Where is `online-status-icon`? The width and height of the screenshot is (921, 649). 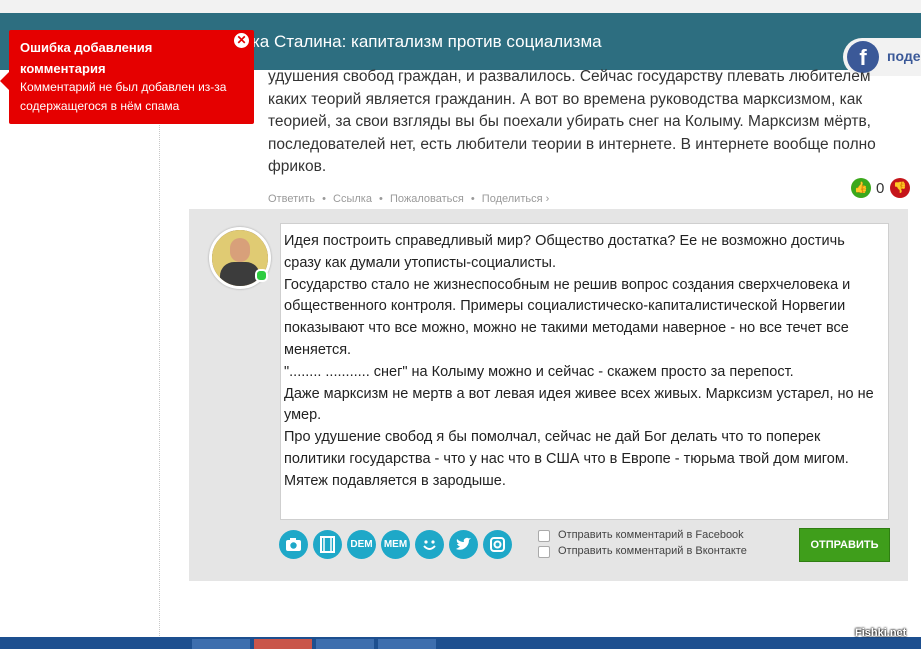
online-status-icon is located at coordinates (261, 275).